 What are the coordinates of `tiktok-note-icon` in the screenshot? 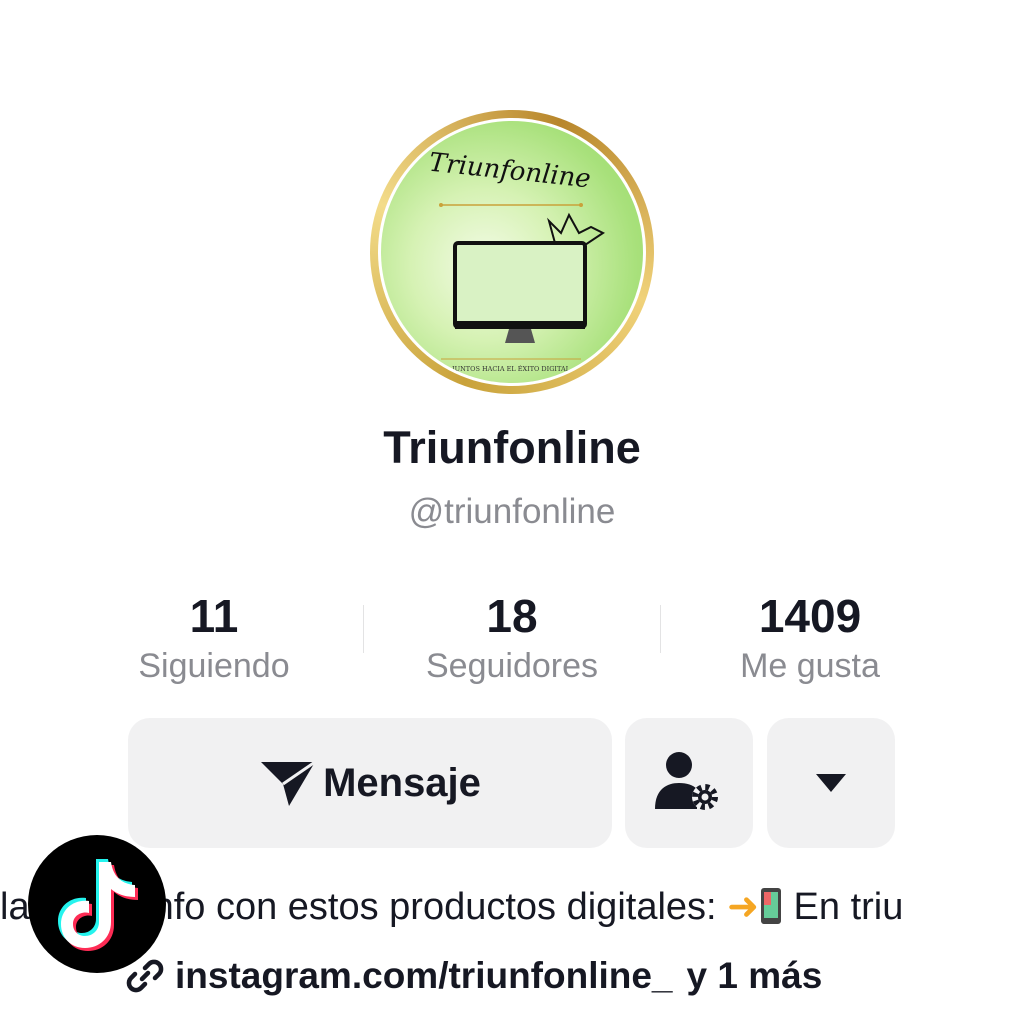 It's located at (98, 905).